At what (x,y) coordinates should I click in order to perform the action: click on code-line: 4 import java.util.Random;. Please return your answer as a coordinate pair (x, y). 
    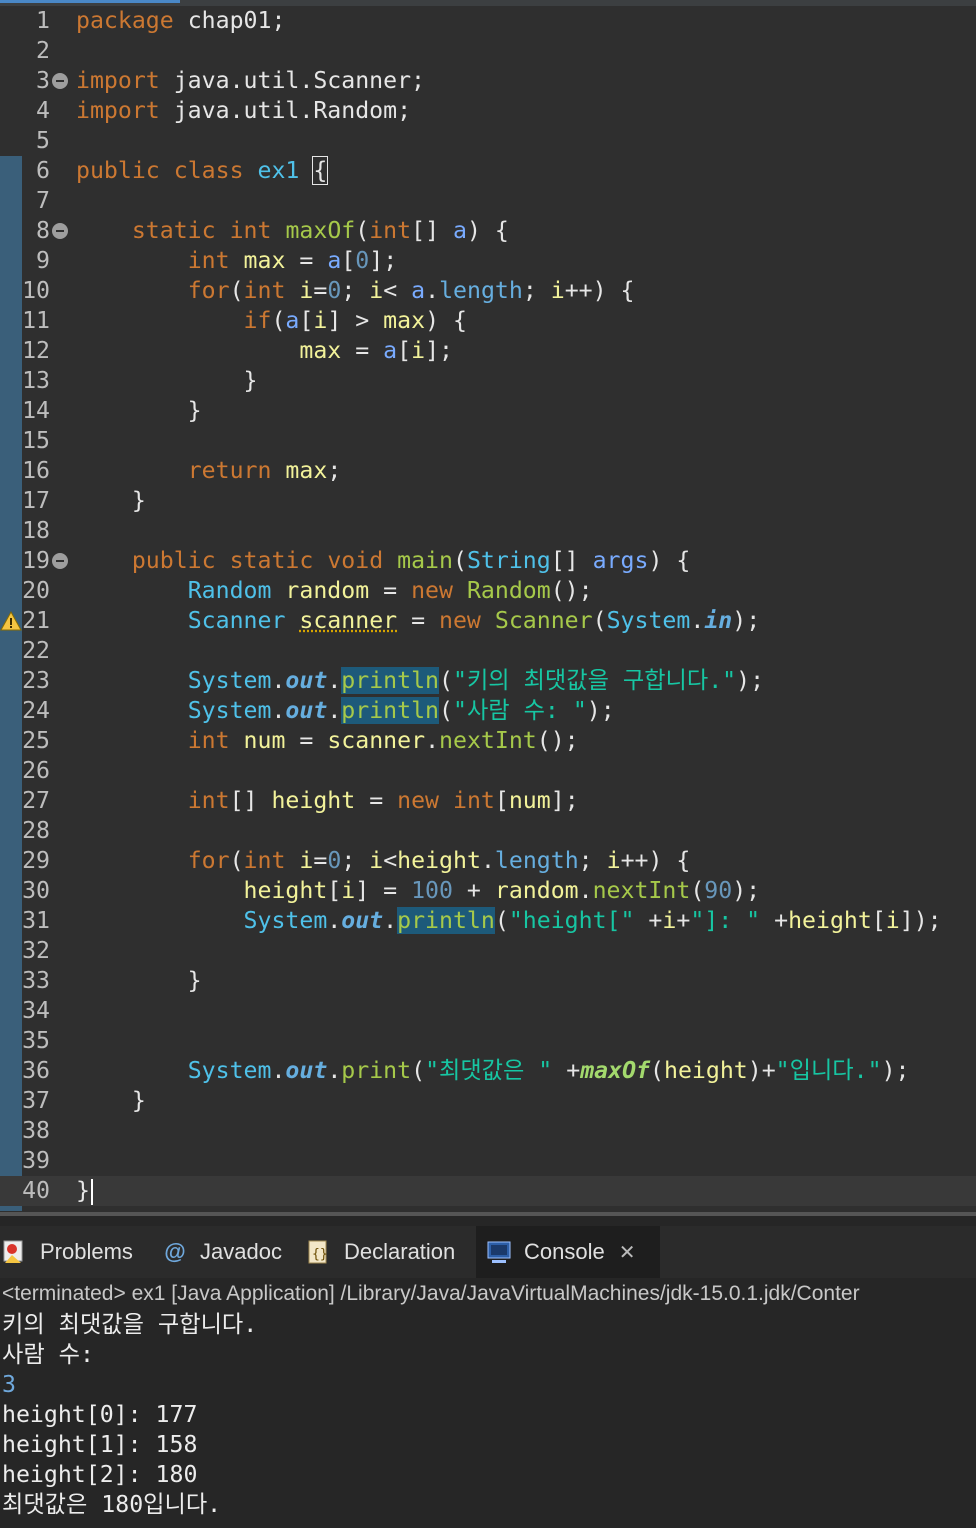
    Looking at the image, I should click on (488, 111).